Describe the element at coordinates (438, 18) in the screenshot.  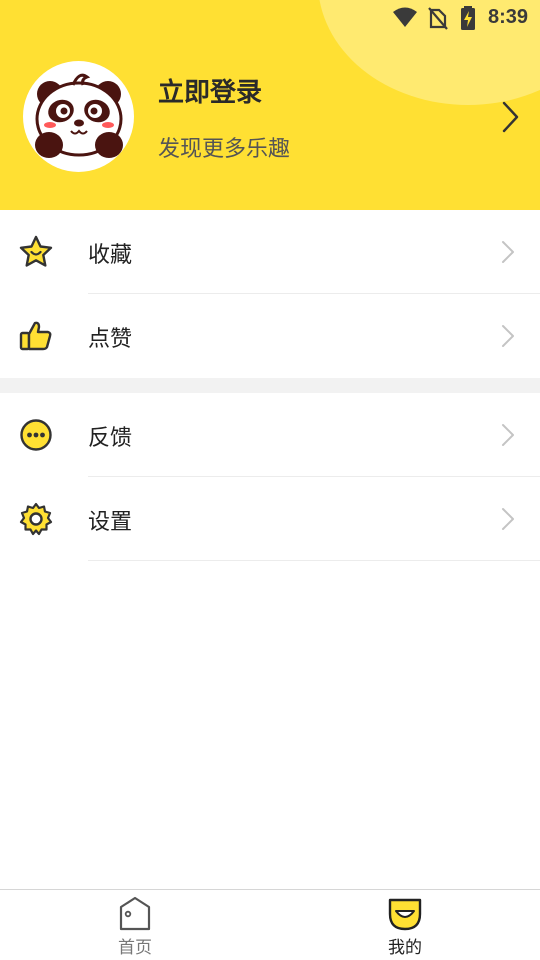
I see `no-sim-icon` at that location.